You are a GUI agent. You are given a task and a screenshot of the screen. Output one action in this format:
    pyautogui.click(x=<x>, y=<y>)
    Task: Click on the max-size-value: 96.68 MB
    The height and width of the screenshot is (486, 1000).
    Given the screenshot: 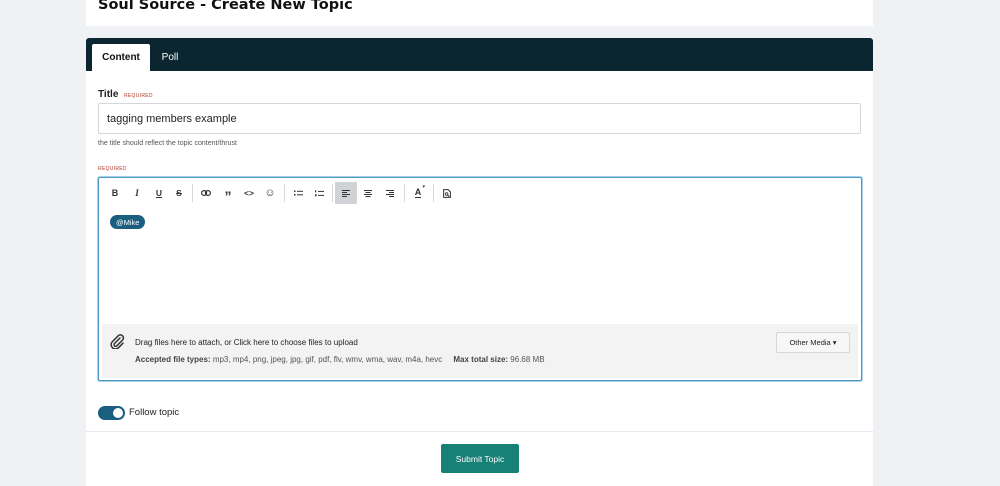 What is the action you would take?
    pyautogui.click(x=527, y=359)
    